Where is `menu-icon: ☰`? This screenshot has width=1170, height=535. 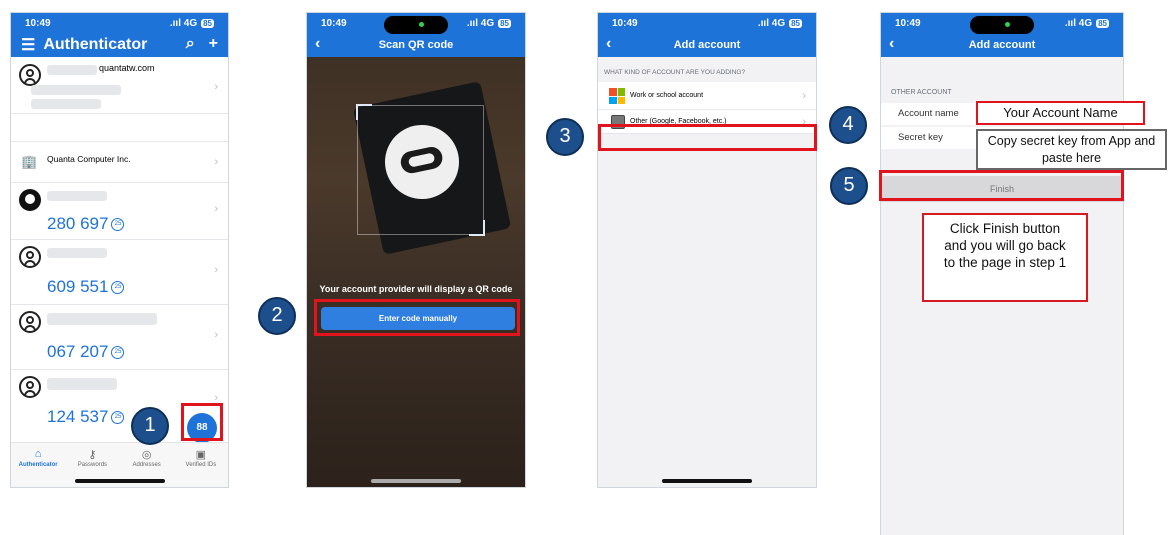 menu-icon: ☰ is located at coordinates (28, 45).